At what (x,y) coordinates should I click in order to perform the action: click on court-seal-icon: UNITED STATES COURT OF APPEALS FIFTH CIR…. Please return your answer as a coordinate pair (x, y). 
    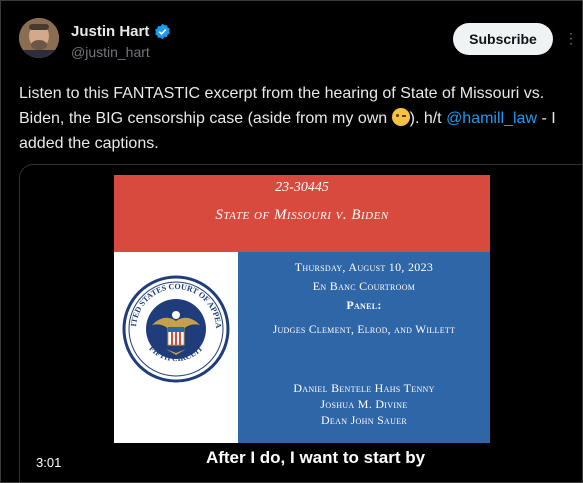
    Looking at the image, I should click on (176, 329).